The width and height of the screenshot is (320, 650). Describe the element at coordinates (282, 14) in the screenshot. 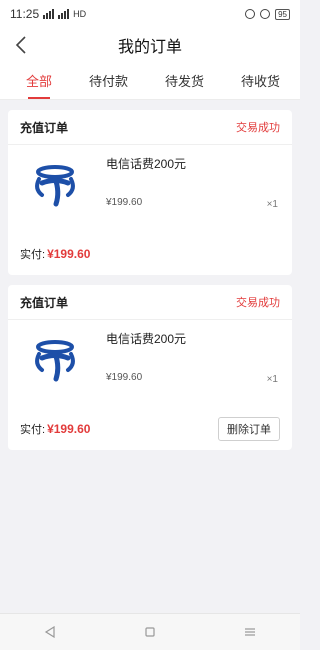

I see `battery-icon: 95` at that location.